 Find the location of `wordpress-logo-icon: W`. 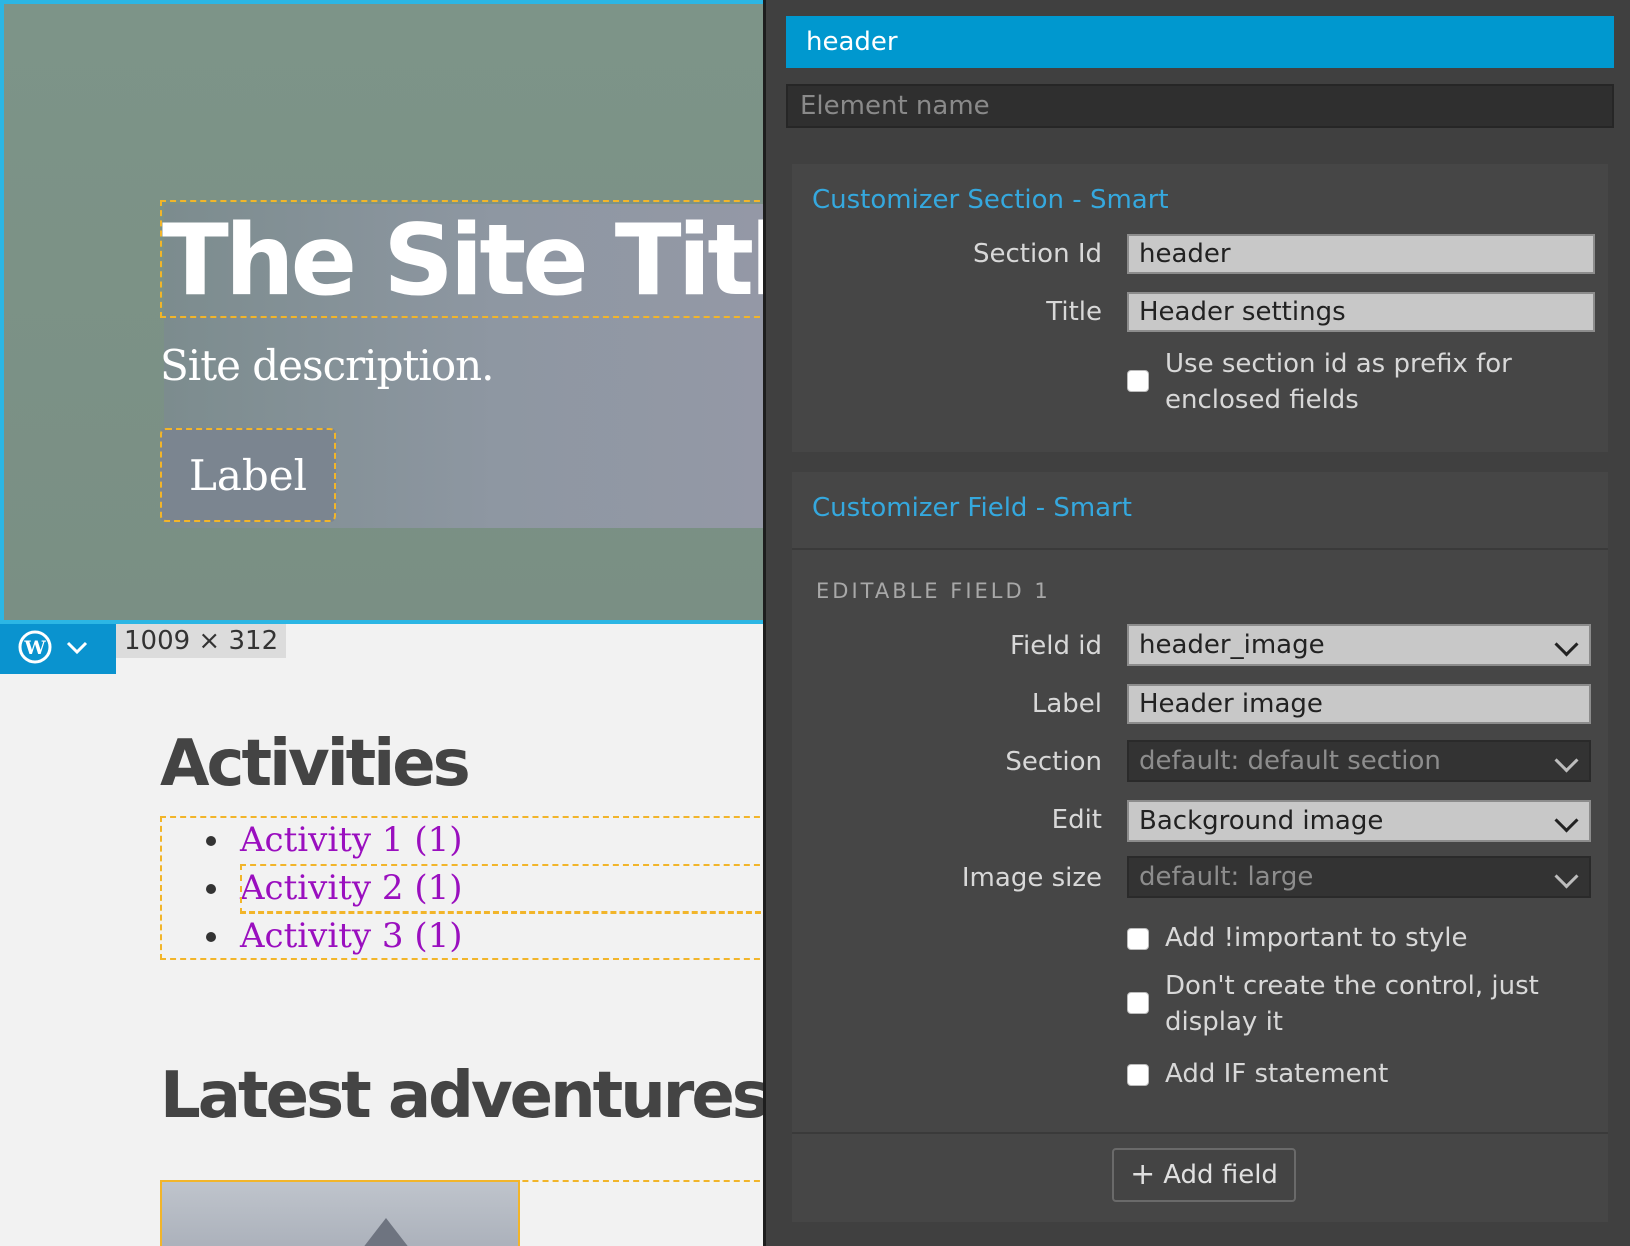

wordpress-logo-icon: W is located at coordinates (35, 649).